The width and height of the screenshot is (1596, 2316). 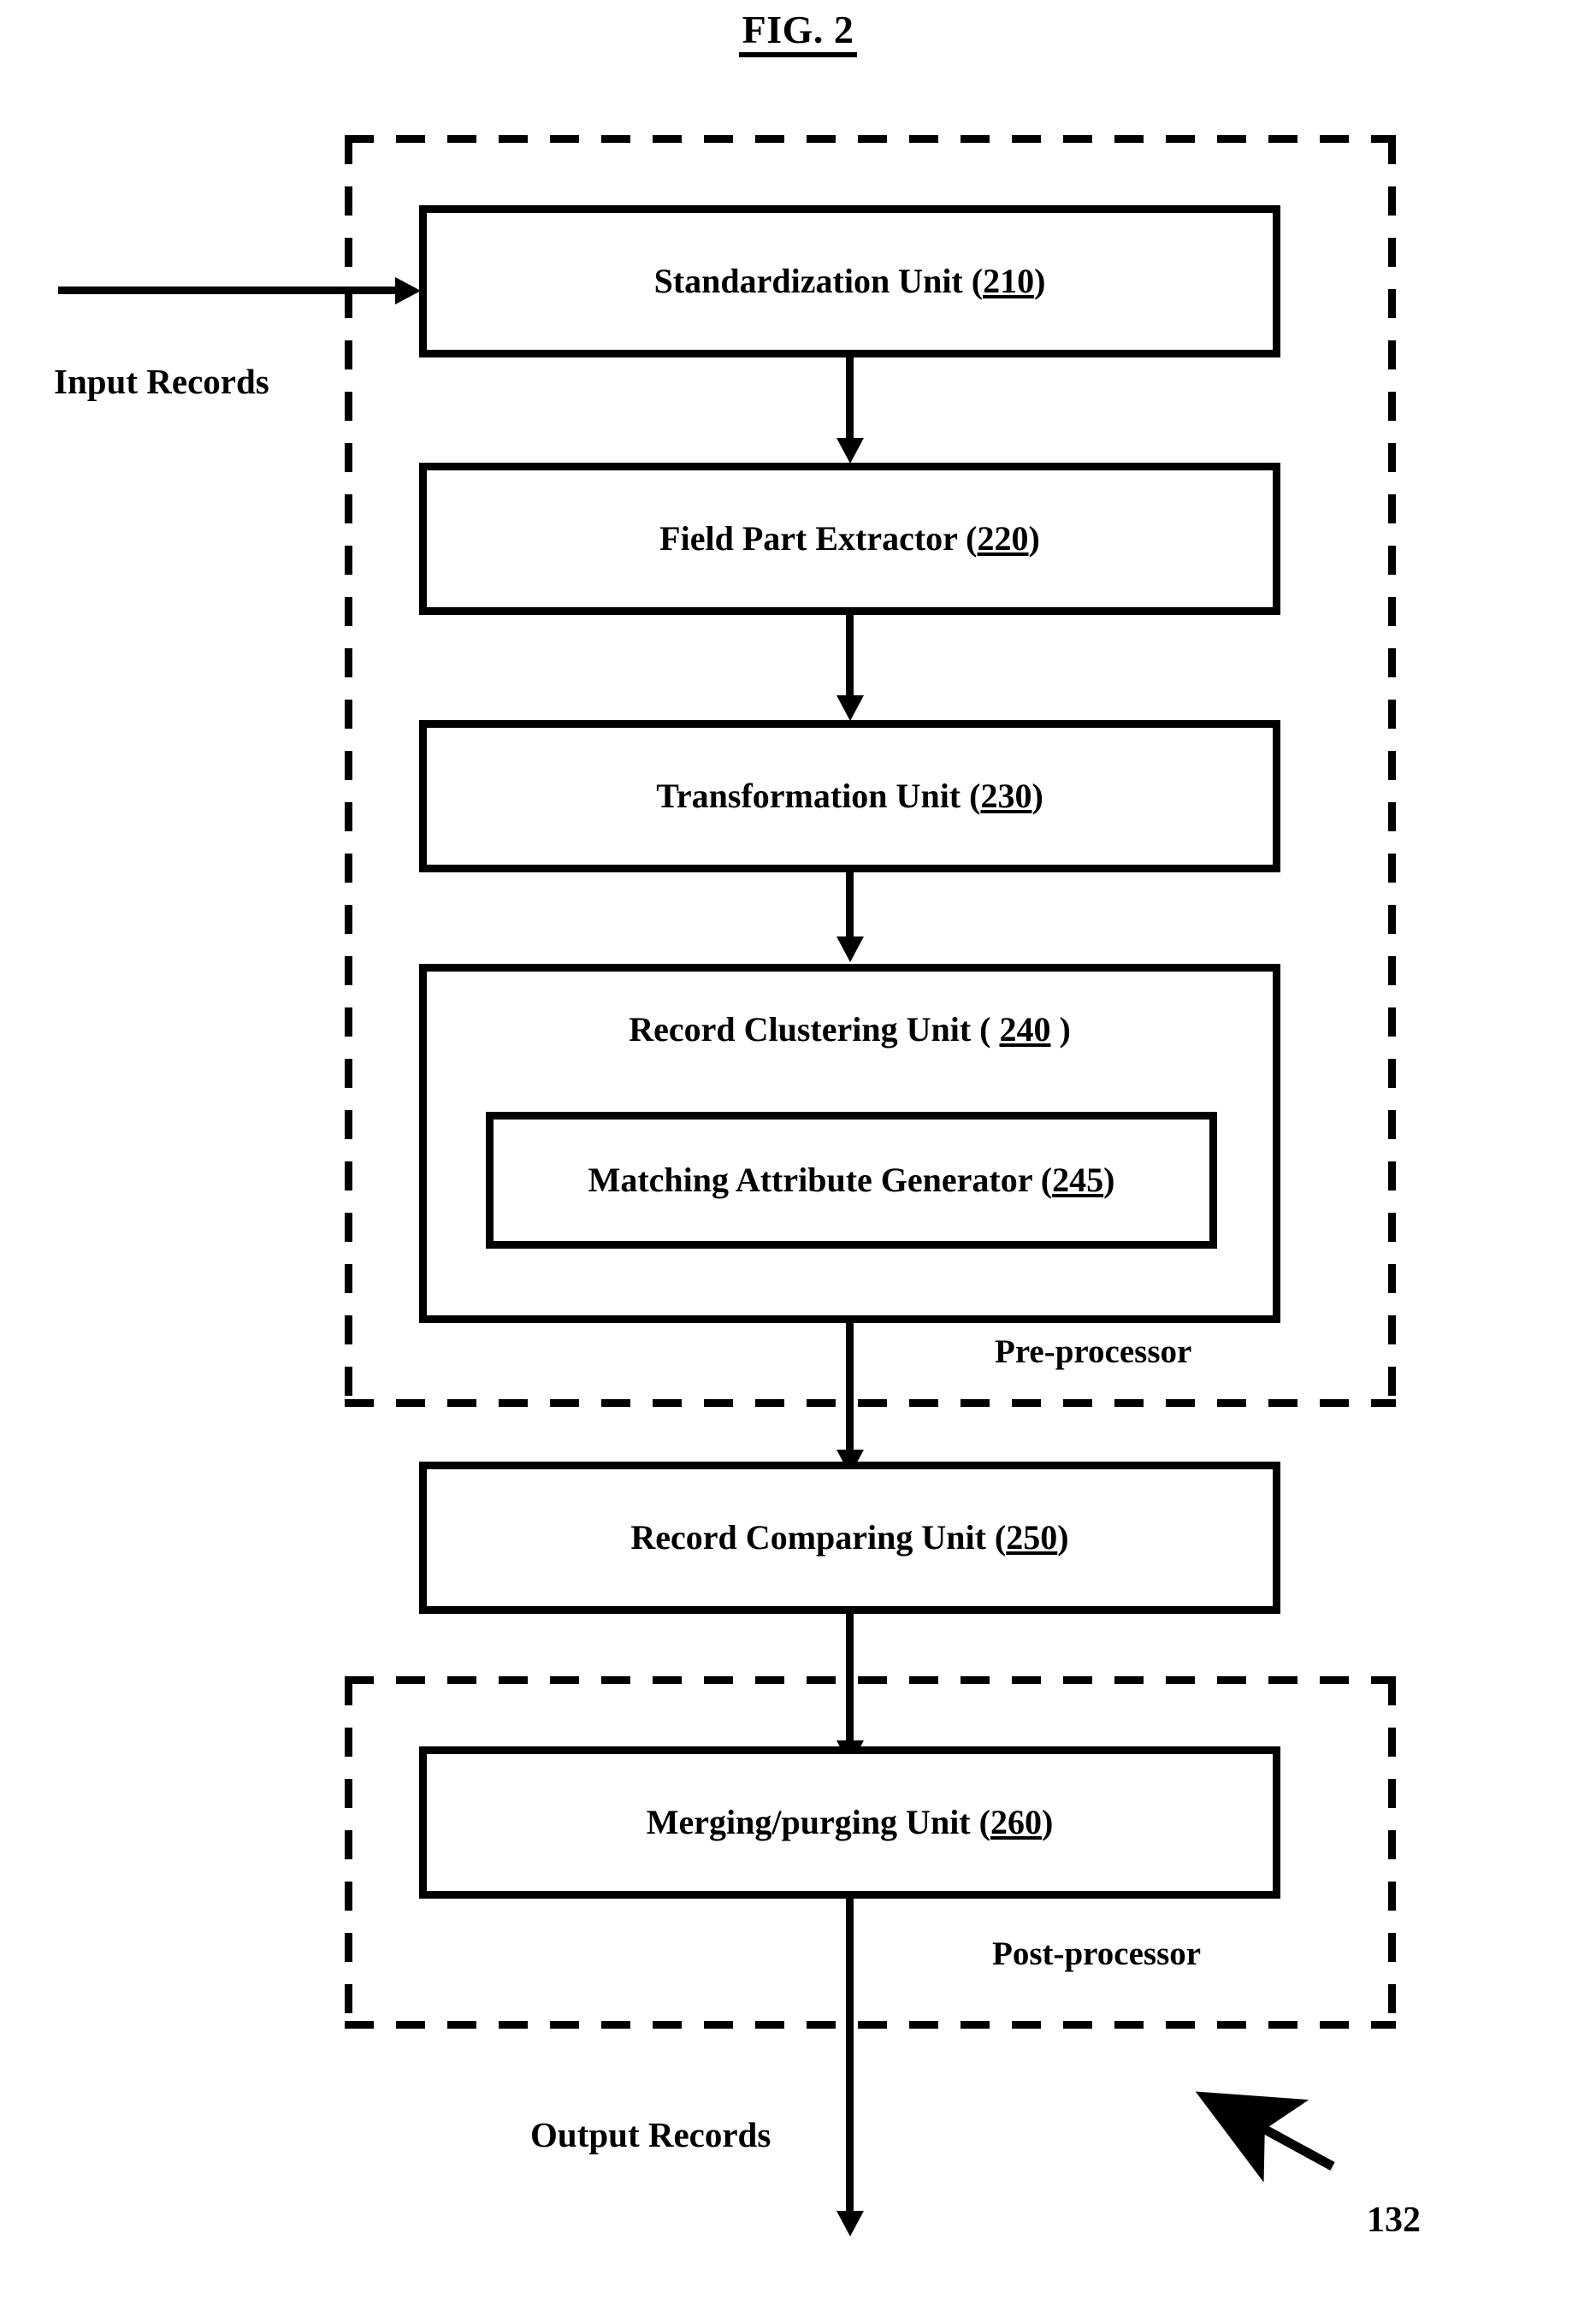 I want to click on block-matching-attribute-generator: Matching Attribute Generator (245), so click(x=851, y=1180).